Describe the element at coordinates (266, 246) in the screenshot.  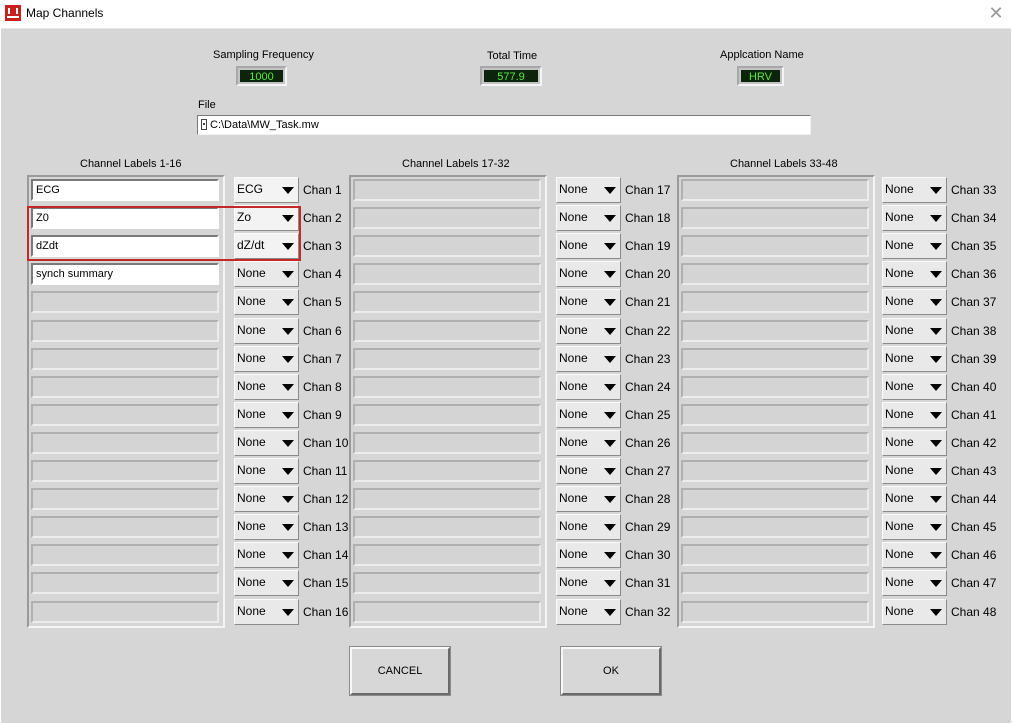
I see `channel-mapping-dropdown: dZ/dt` at that location.